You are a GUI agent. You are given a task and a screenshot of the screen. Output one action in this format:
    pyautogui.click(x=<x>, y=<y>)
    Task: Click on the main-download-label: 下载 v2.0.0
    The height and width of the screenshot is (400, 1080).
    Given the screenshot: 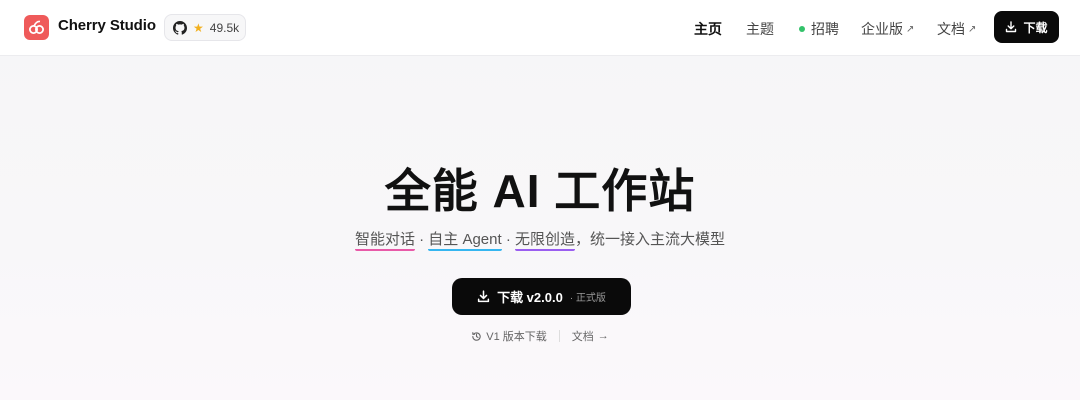 What is the action you would take?
    pyautogui.click(x=530, y=297)
    